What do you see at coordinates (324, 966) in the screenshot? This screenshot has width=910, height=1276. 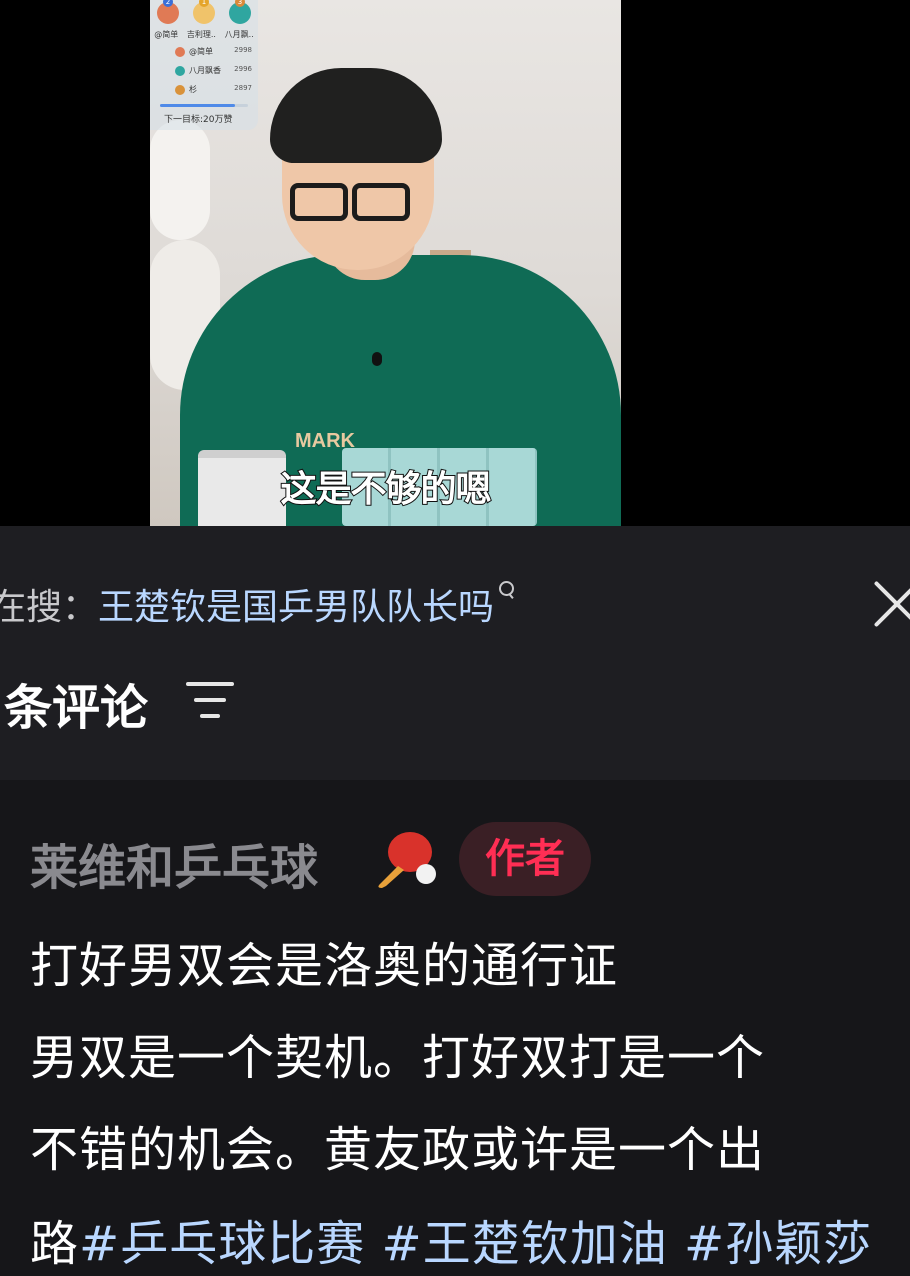 I see `comment-text-line: 打好男双会是洛奥的通行证` at bounding box center [324, 966].